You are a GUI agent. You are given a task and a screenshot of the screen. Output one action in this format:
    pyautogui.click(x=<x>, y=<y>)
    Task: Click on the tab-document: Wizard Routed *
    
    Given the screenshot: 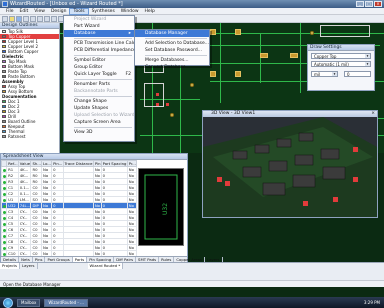 What is the action you would take?
    pyautogui.click(x=105, y=266)
    